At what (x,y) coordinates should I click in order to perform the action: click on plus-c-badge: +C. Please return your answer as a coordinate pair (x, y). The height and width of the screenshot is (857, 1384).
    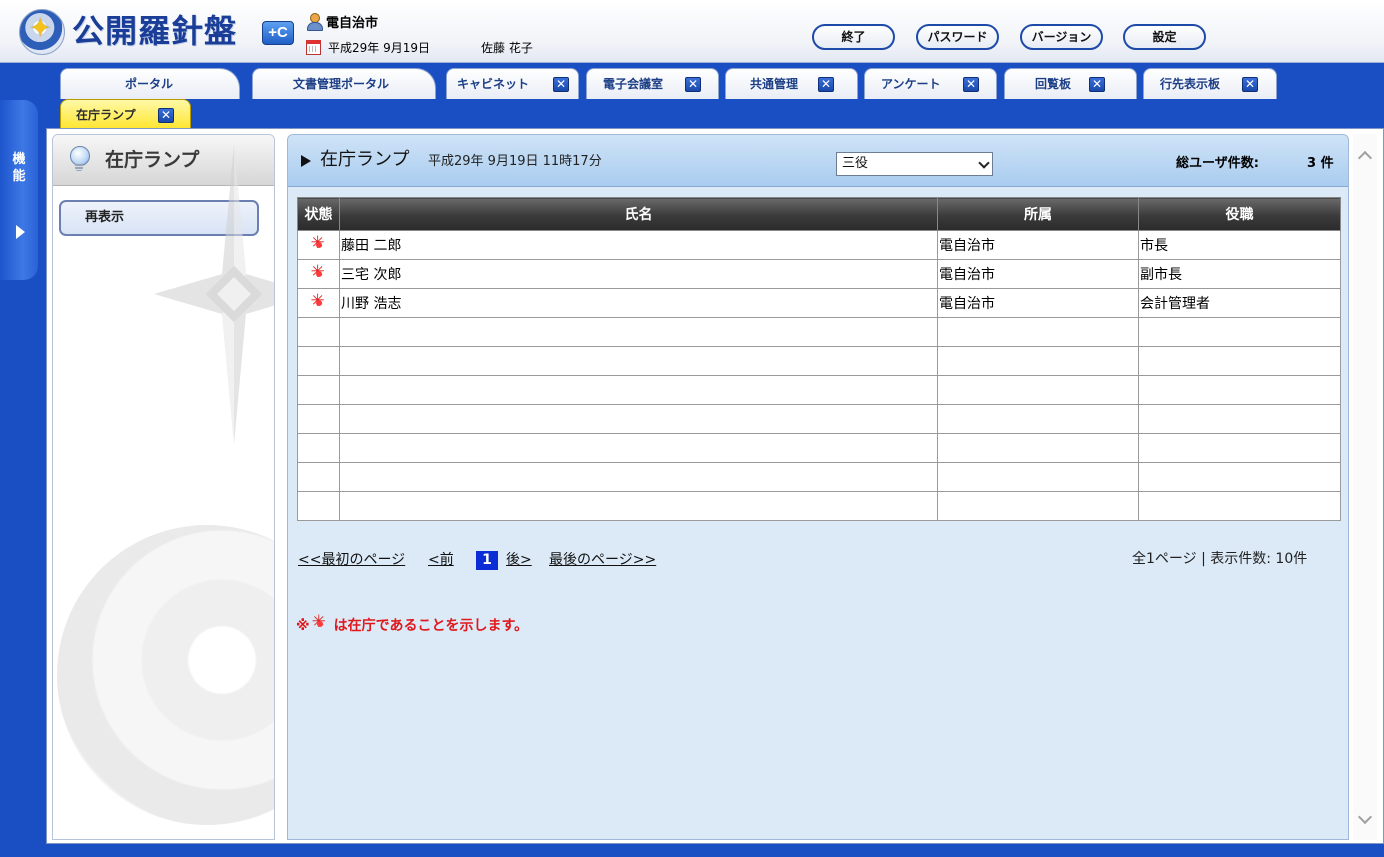
    Looking at the image, I should click on (278, 33).